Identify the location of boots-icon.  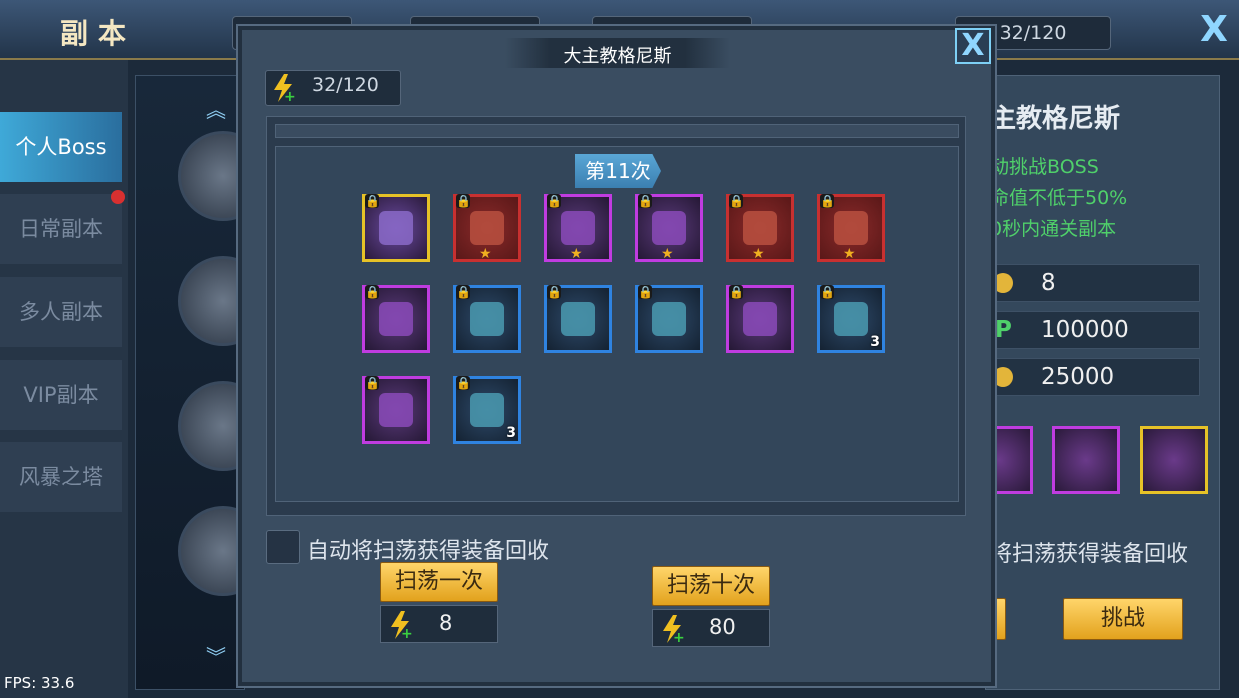
(669, 228).